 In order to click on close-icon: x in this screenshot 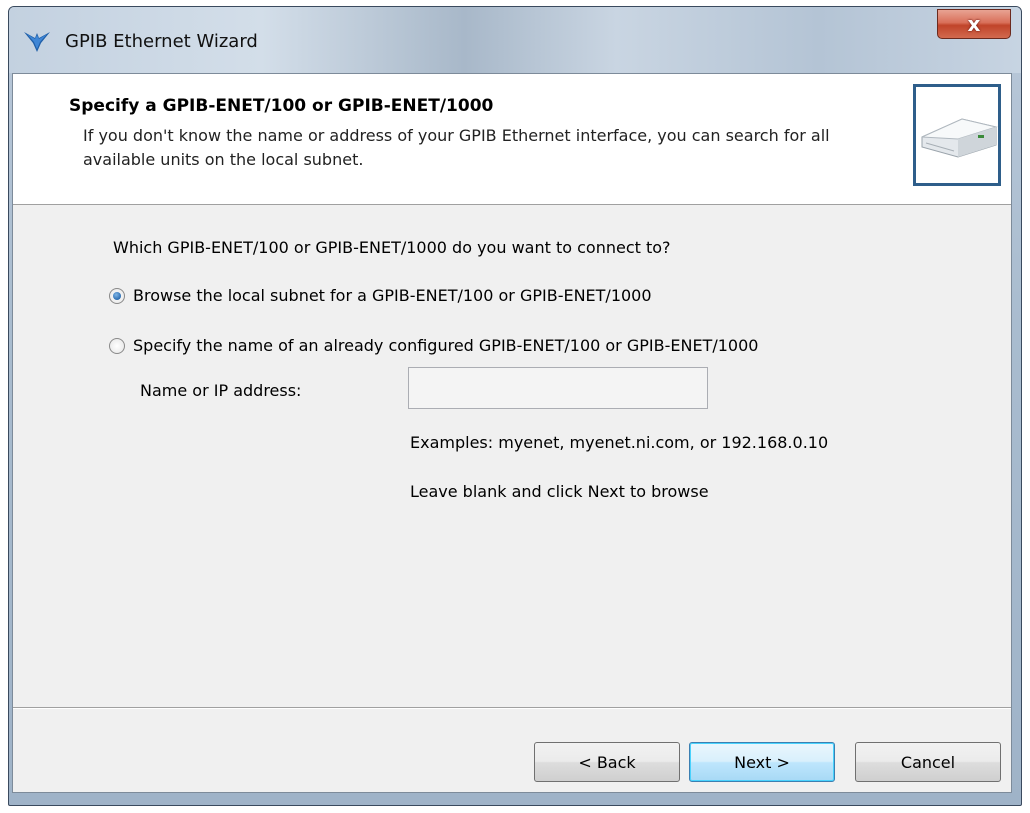, I will do `click(974, 24)`.